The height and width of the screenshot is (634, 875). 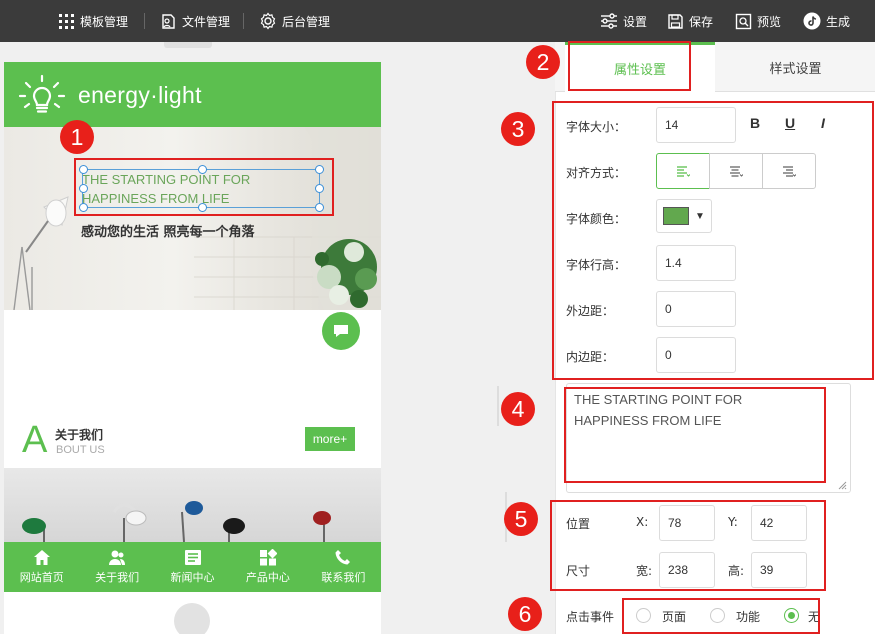 What do you see at coordinates (42, 93) in the screenshot?
I see `lightbulb-icon` at bounding box center [42, 93].